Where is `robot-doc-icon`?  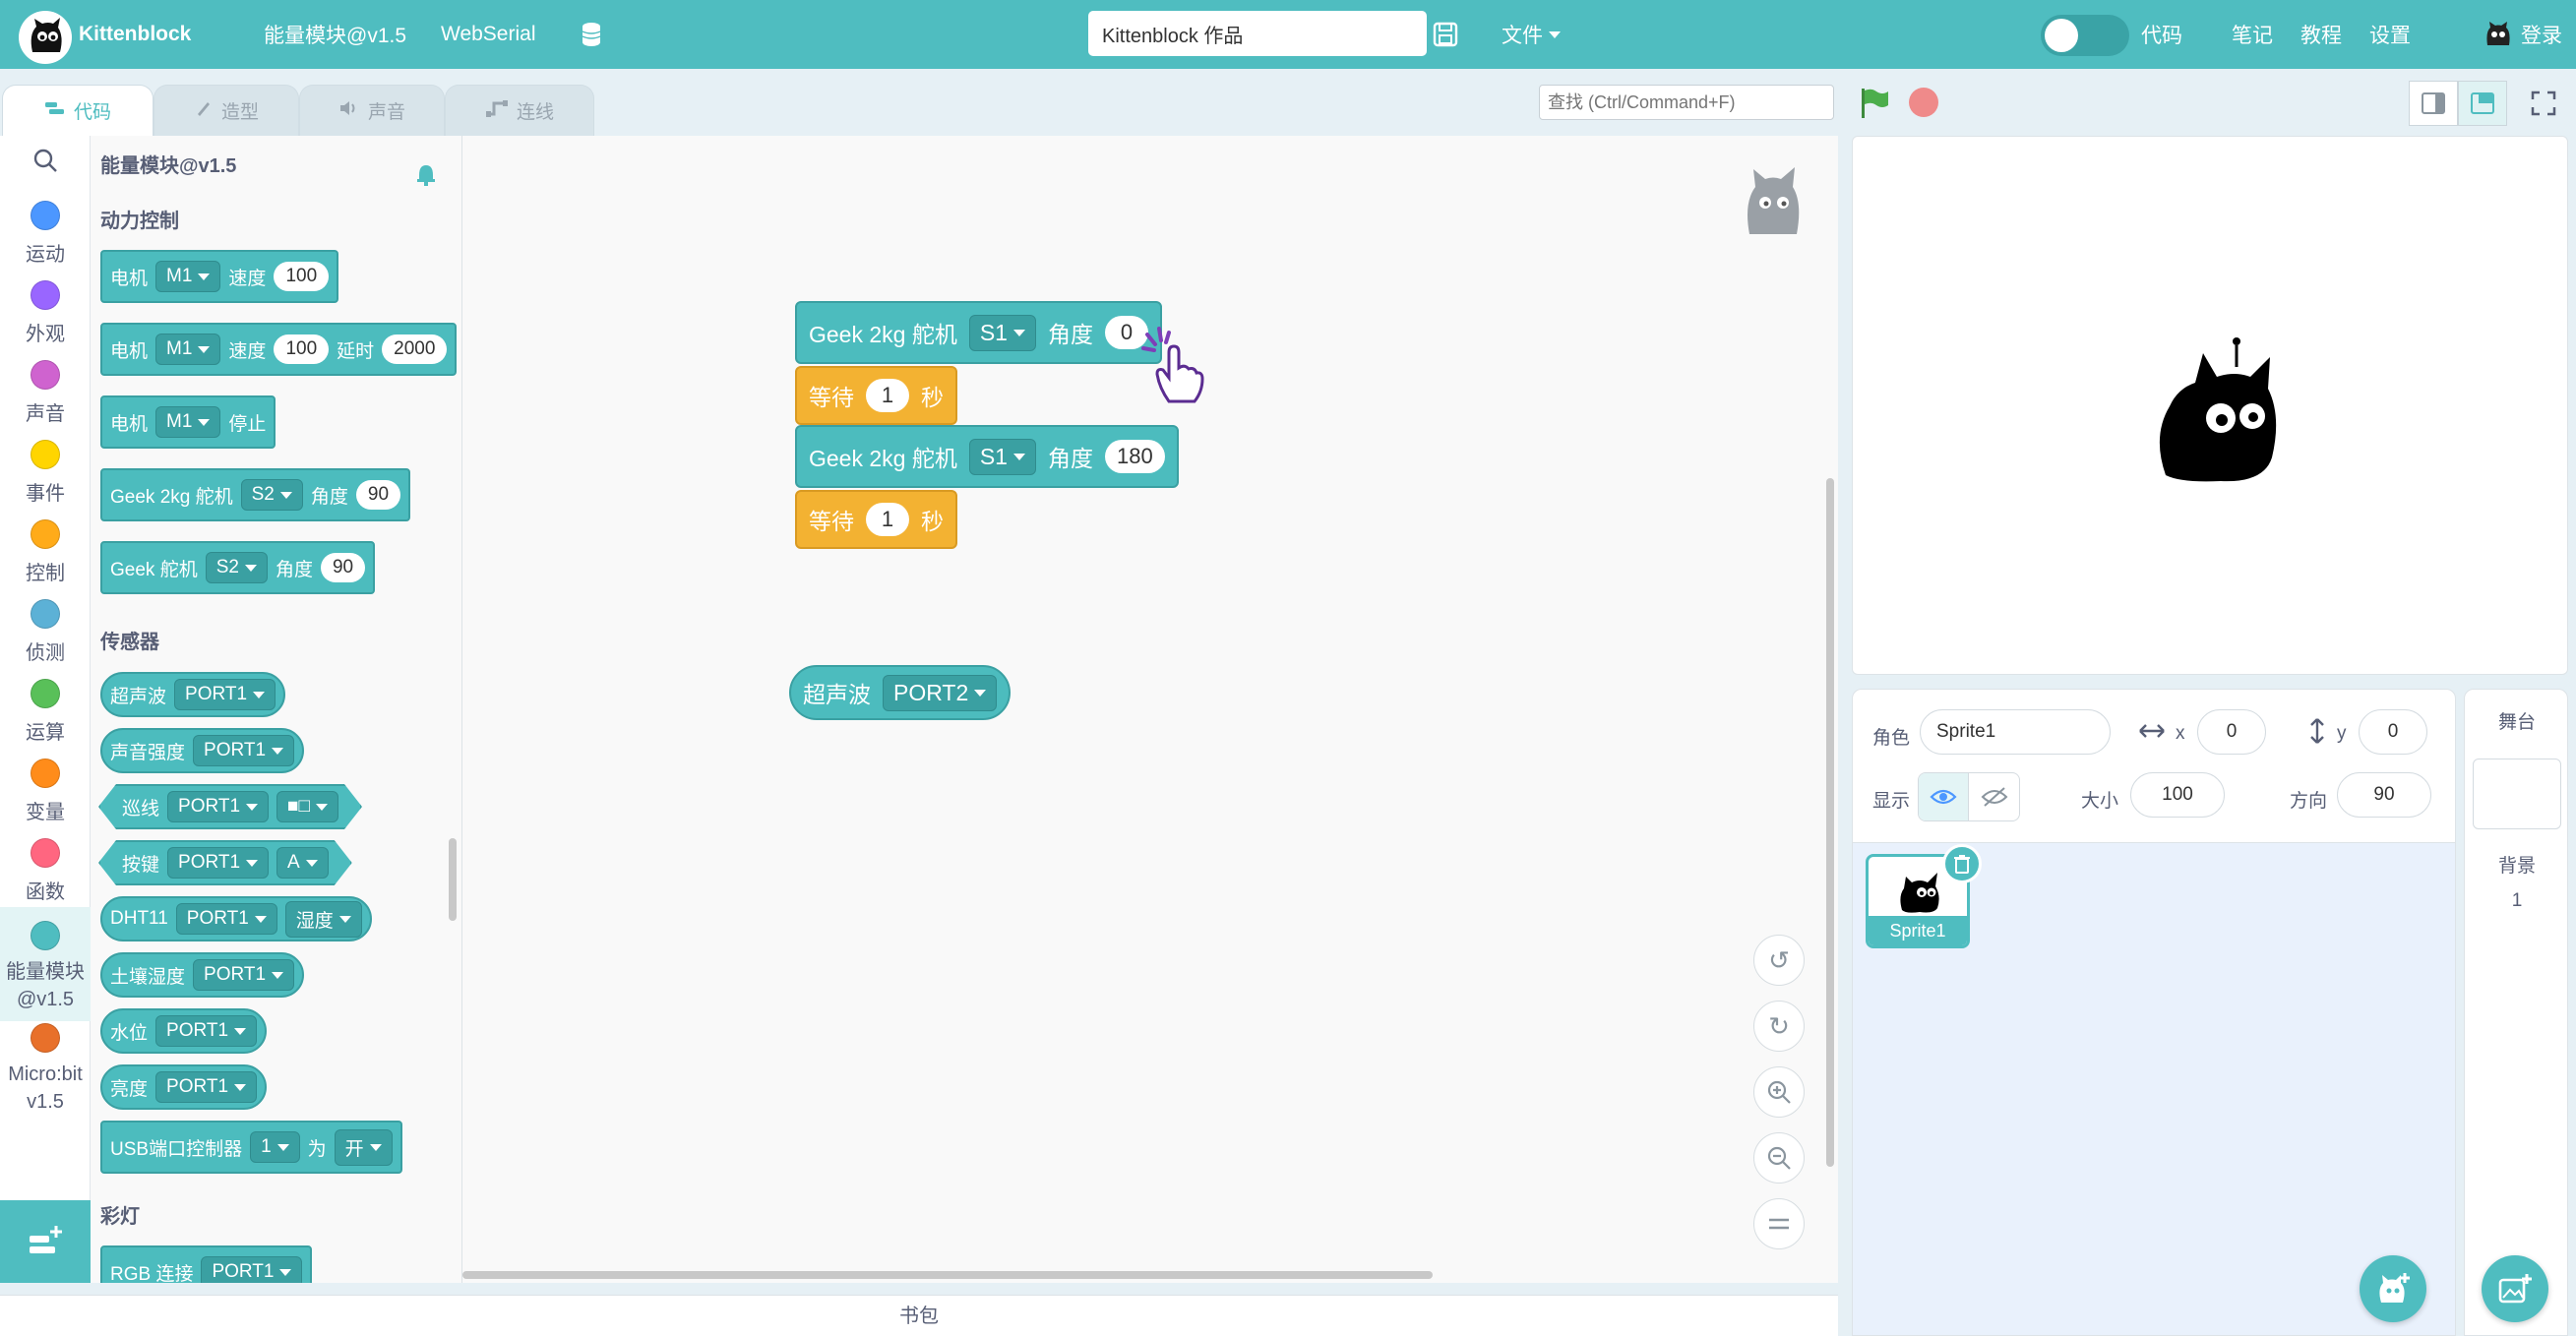 robot-doc-icon is located at coordinates (426, 176).